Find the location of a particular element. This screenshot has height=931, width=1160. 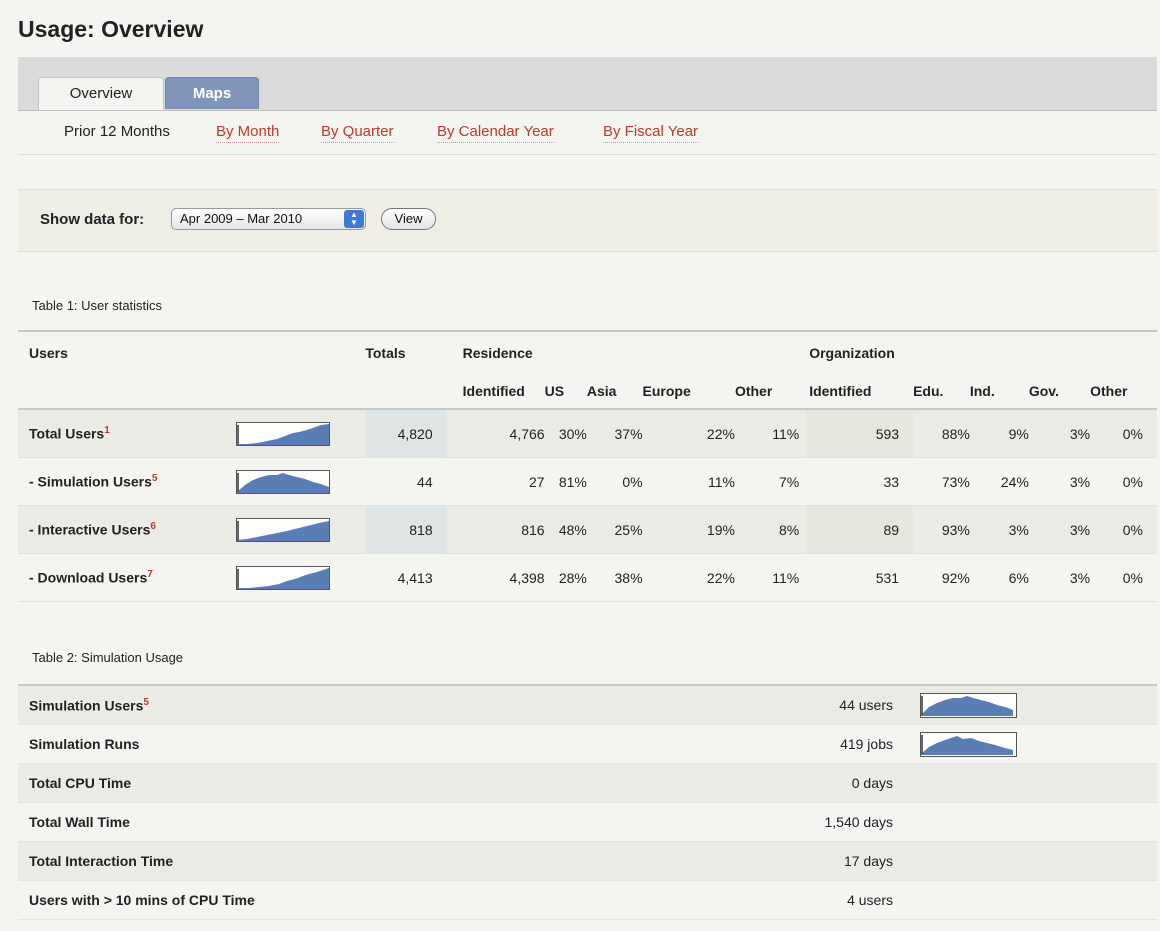

table2-caption: Table 2: Simulation Usage is located at coordinates (108, 657).